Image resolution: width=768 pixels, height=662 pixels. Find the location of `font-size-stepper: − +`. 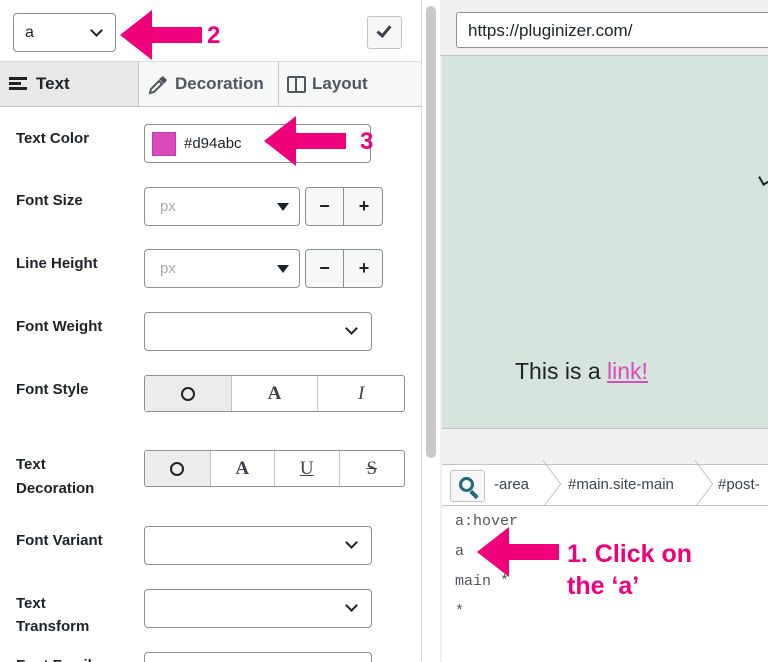

font-size-stepper: − + is located at coordinates (344, 206).